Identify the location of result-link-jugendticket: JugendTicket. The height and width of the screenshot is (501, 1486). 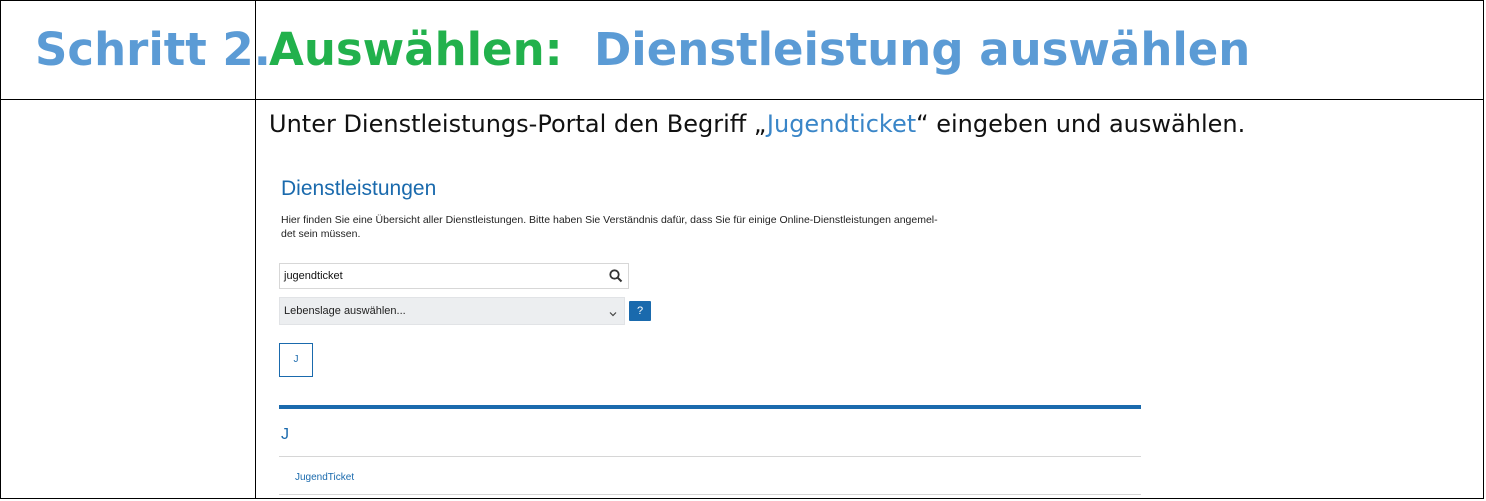
(324, 477).